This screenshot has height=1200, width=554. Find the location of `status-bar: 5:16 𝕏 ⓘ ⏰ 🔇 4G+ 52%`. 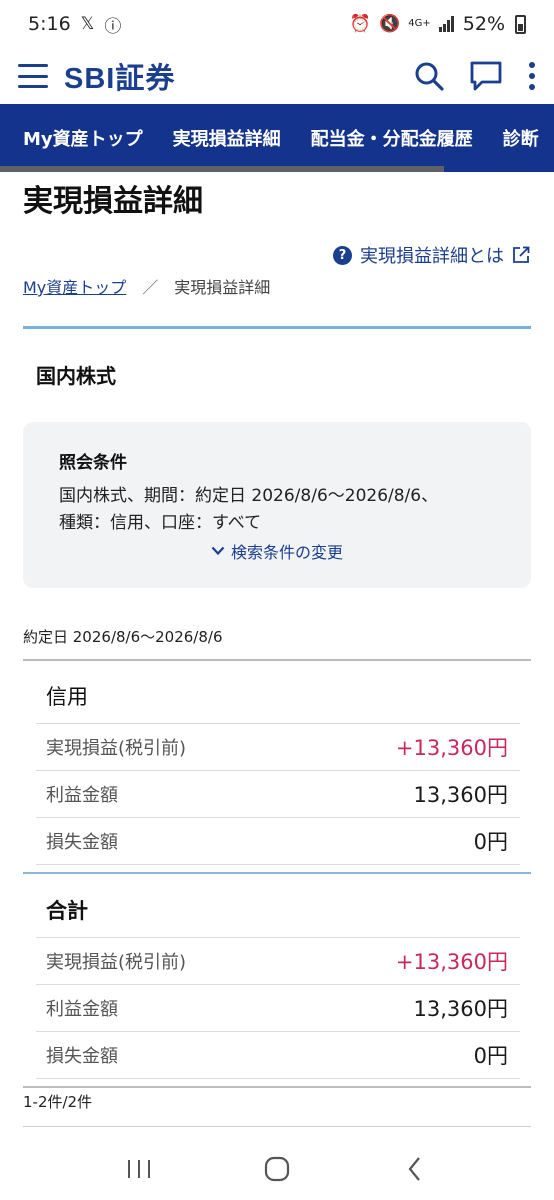

status-bar: 5:16 𝕏 ⓘ ⏰ 🔇 4G+ 52% is located at coordinates (277, 24).